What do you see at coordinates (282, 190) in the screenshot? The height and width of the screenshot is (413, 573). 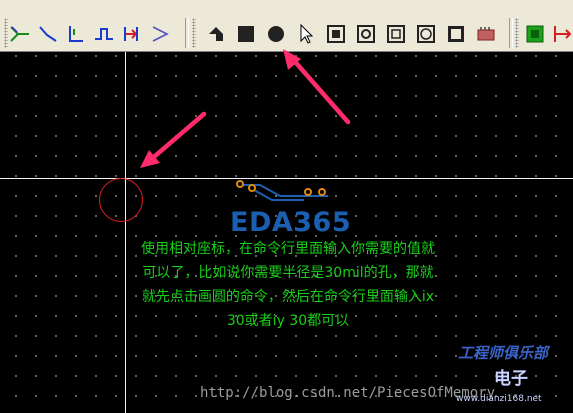 I see `eda365-logo-graphic` at bounding box center [282, 190].